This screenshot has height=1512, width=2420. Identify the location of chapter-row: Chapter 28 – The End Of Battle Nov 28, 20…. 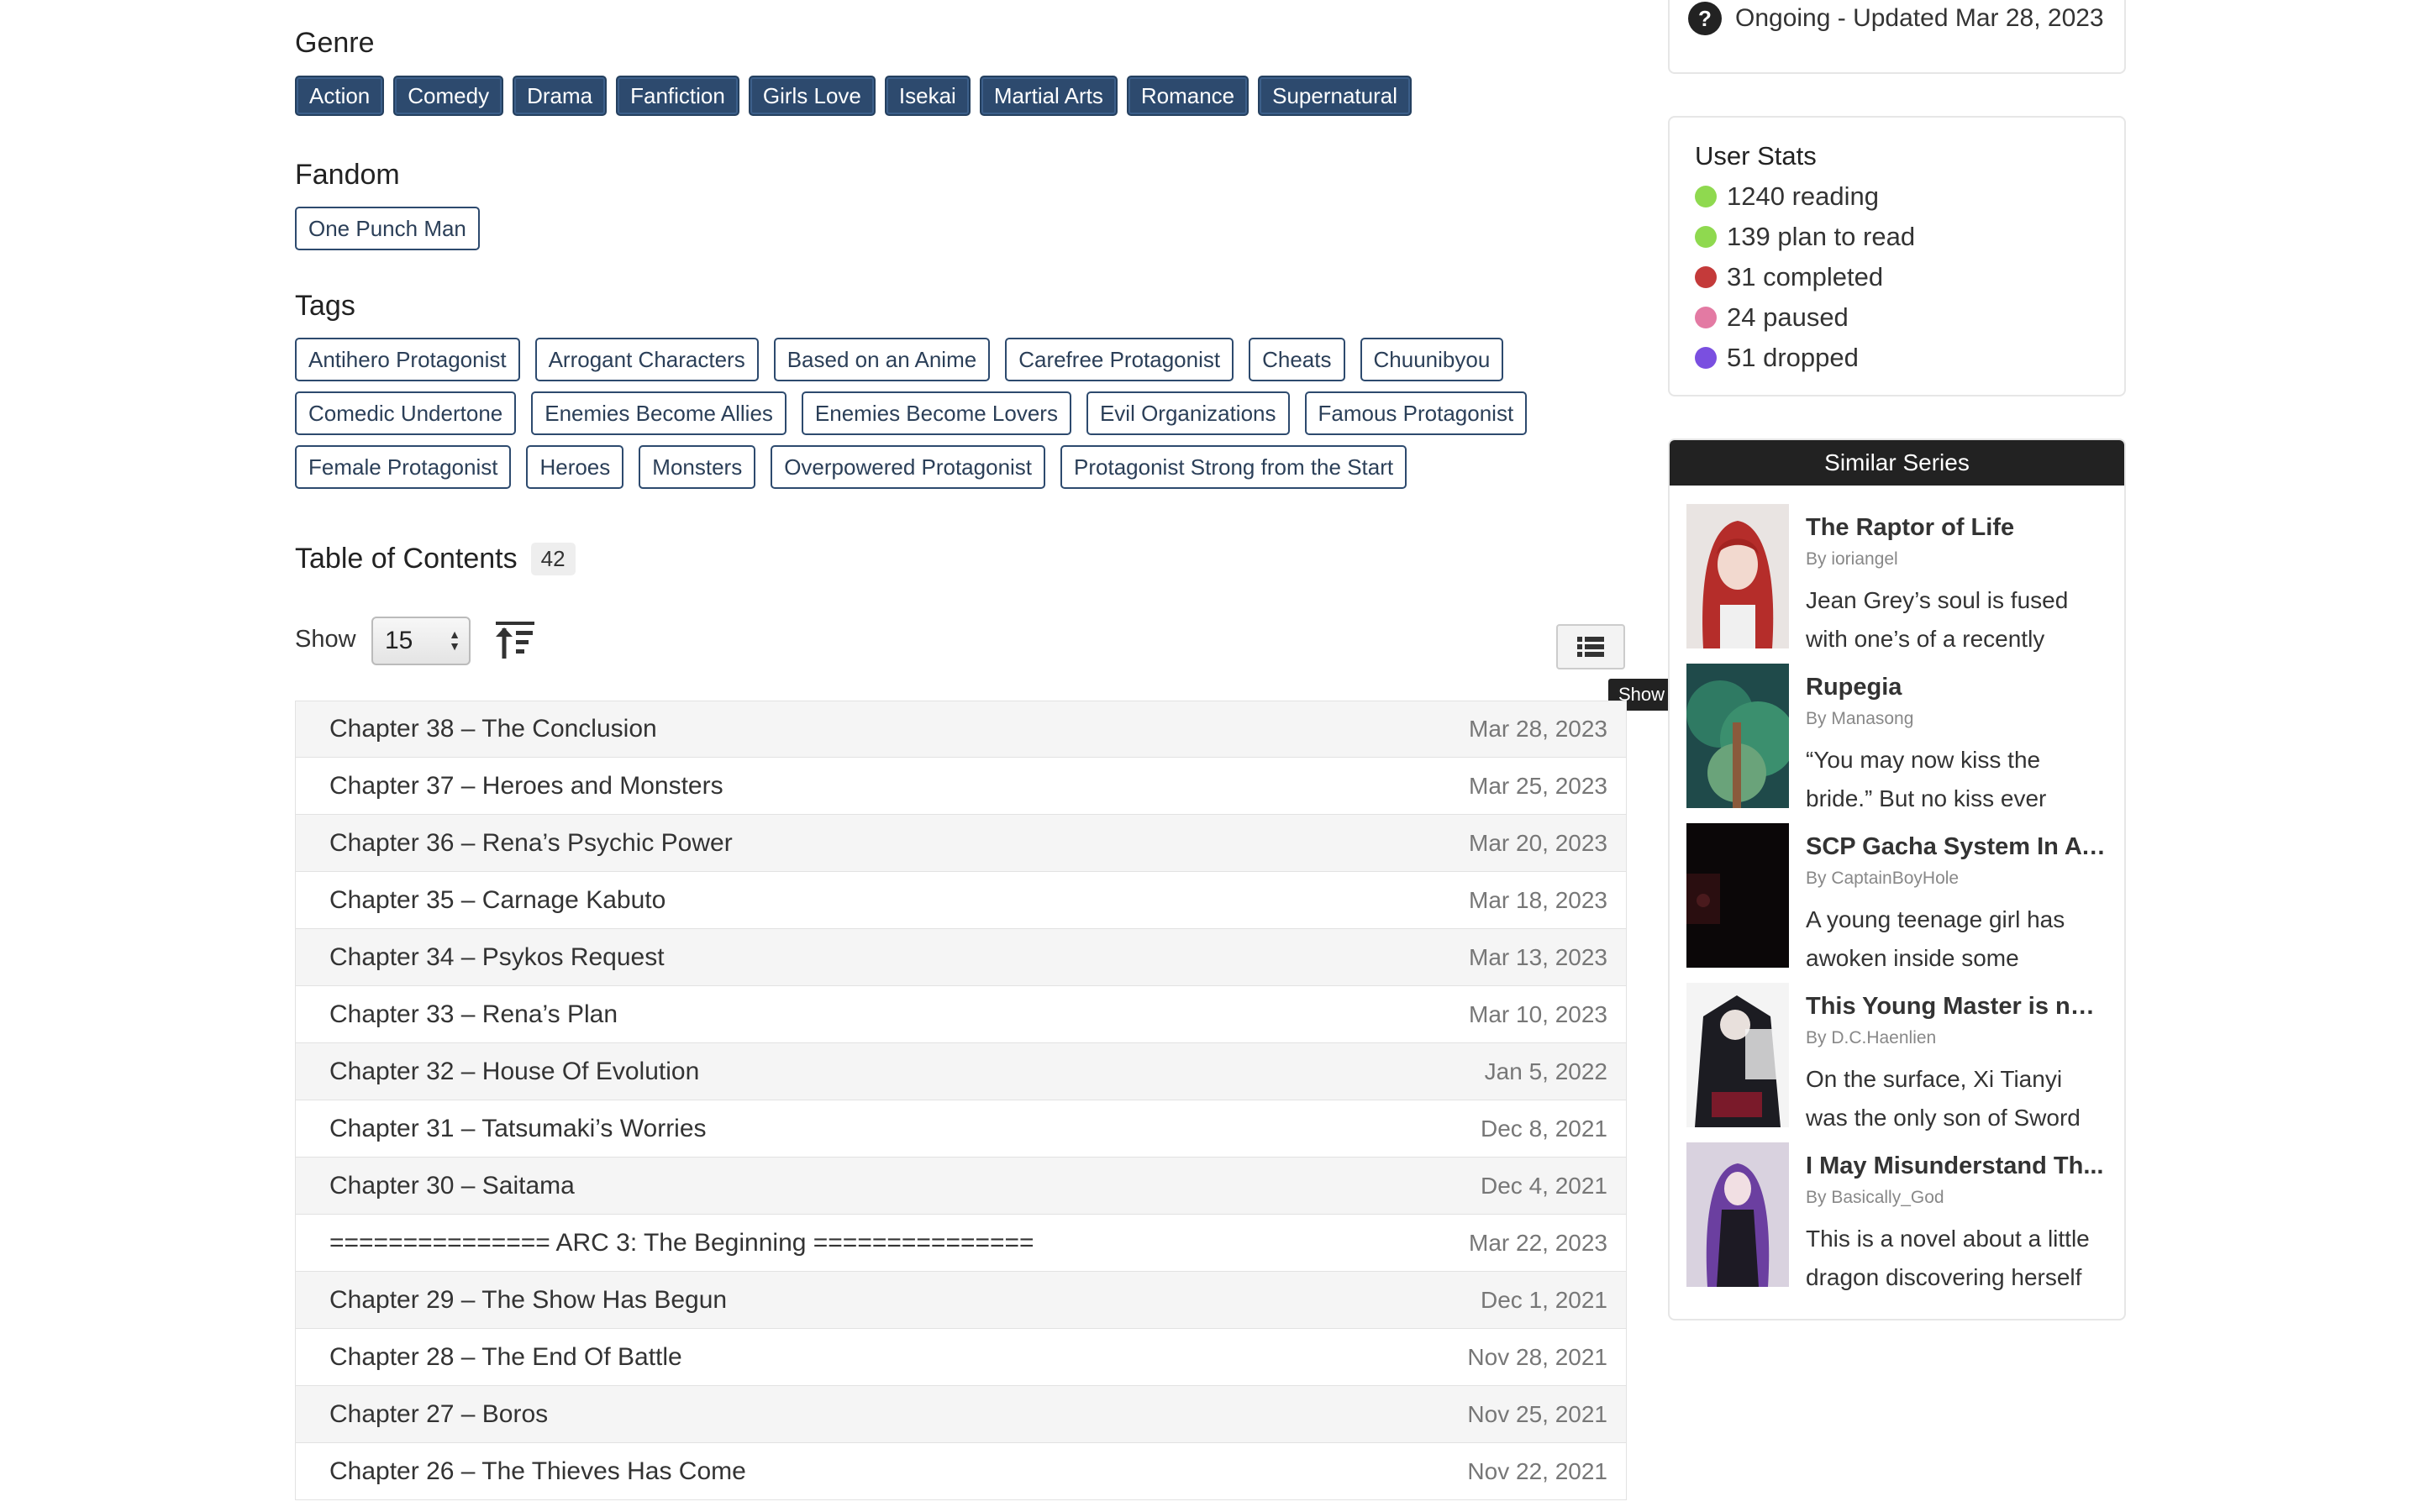
(961, 1357).